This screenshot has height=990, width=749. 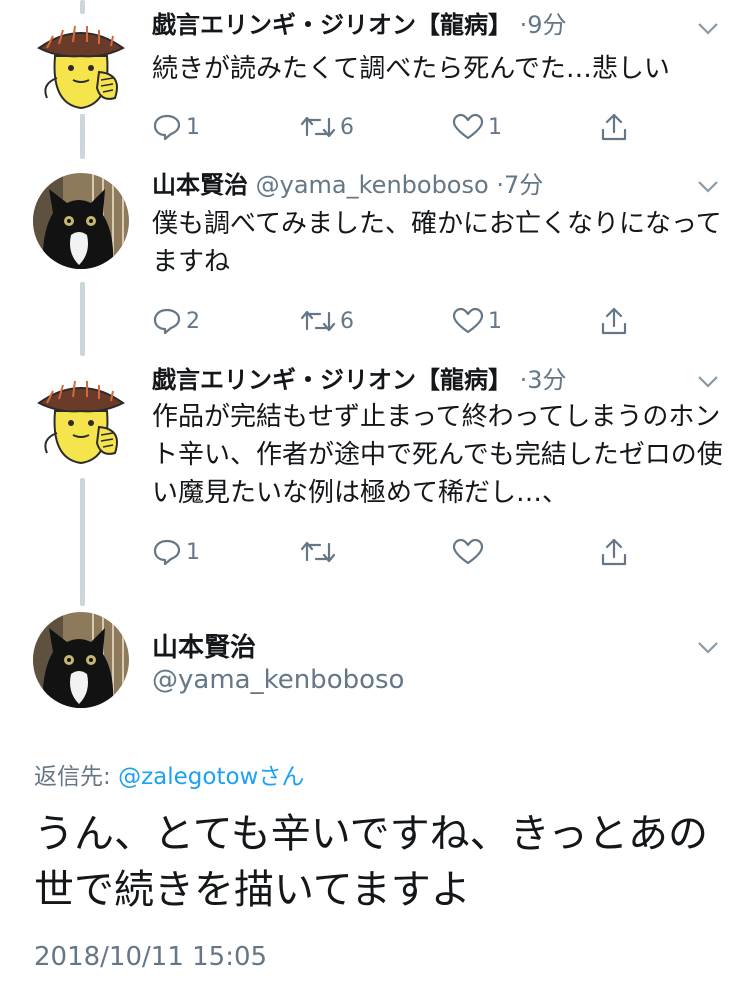 I want to click on timestamp: 3分, so click(x=546, y=380).